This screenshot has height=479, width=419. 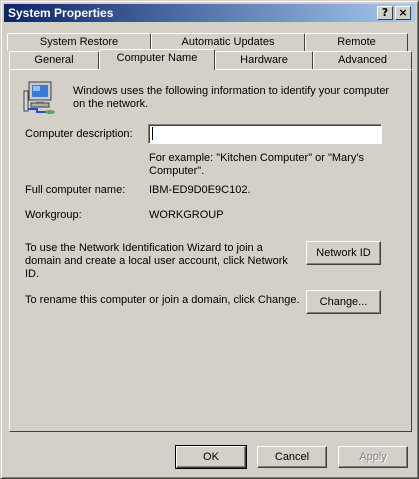 What do you see at coordinates (186, 215) in the screenshot?
I see `workgroup-value: WORKGROUP` at bounding box center [186, 215].